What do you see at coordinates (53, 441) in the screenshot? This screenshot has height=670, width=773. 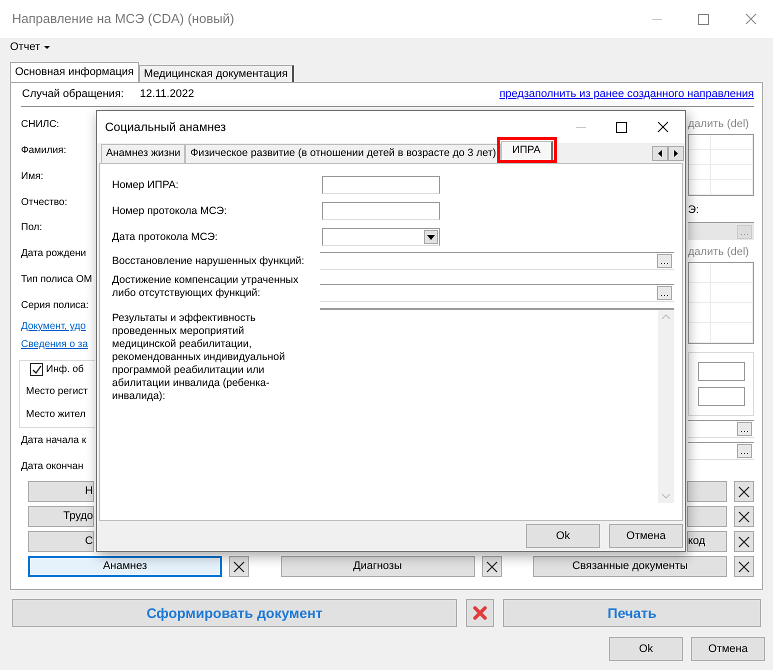 I see `field-label: Дата начала к` at bounding box center [53, 441].